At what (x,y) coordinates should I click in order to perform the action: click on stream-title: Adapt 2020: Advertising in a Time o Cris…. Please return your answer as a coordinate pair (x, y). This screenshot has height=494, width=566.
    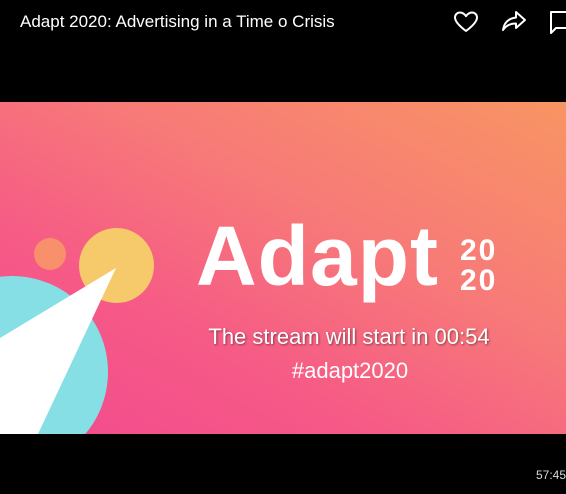
    Looking at the image, I should click on (177, 21).